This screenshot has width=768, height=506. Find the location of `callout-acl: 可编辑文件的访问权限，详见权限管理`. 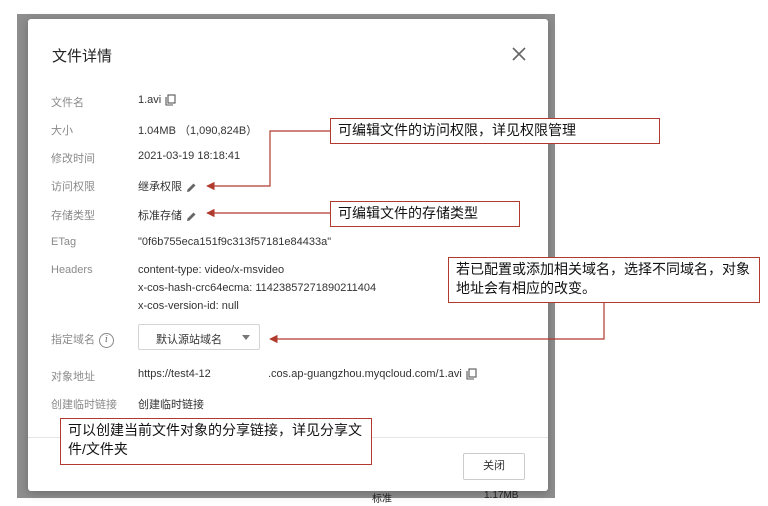

callout-acl: 可编辑文件的访问权限，详见权限管理 is located at coordinates (495, 131).